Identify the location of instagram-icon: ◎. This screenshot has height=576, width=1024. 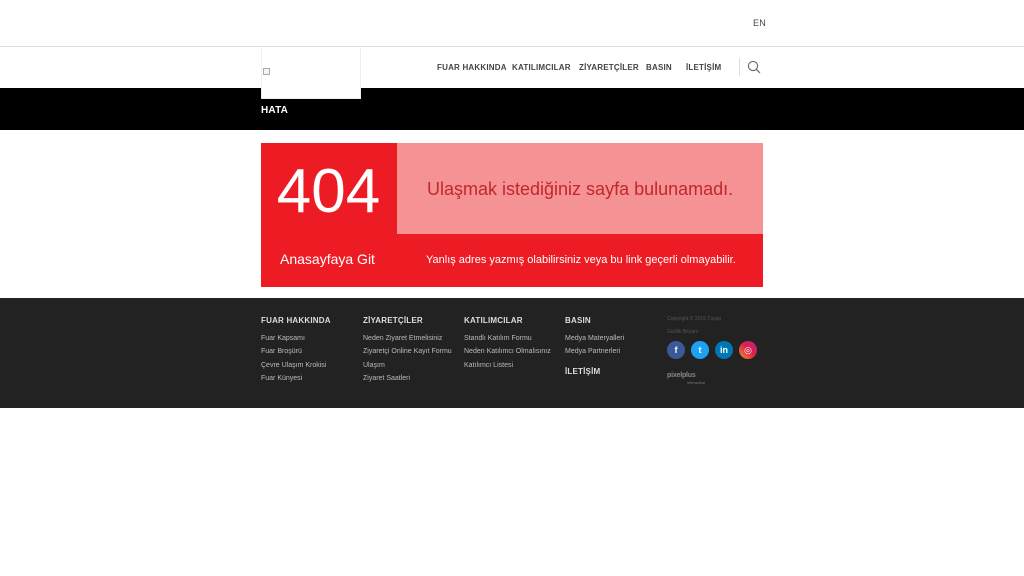
(748, 350).